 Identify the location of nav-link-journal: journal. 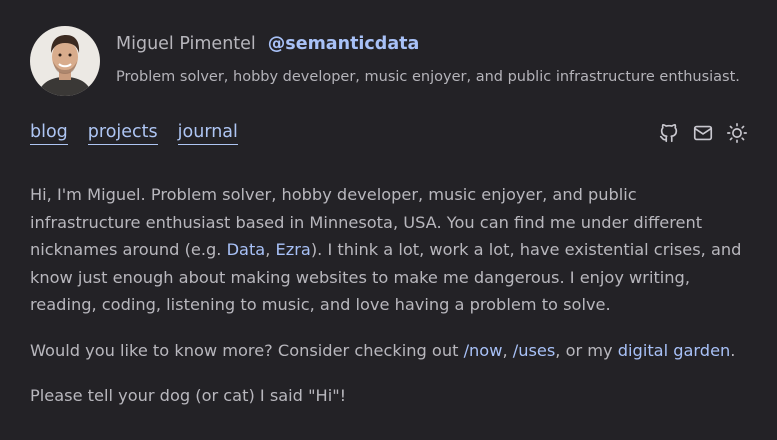
(207, 133).